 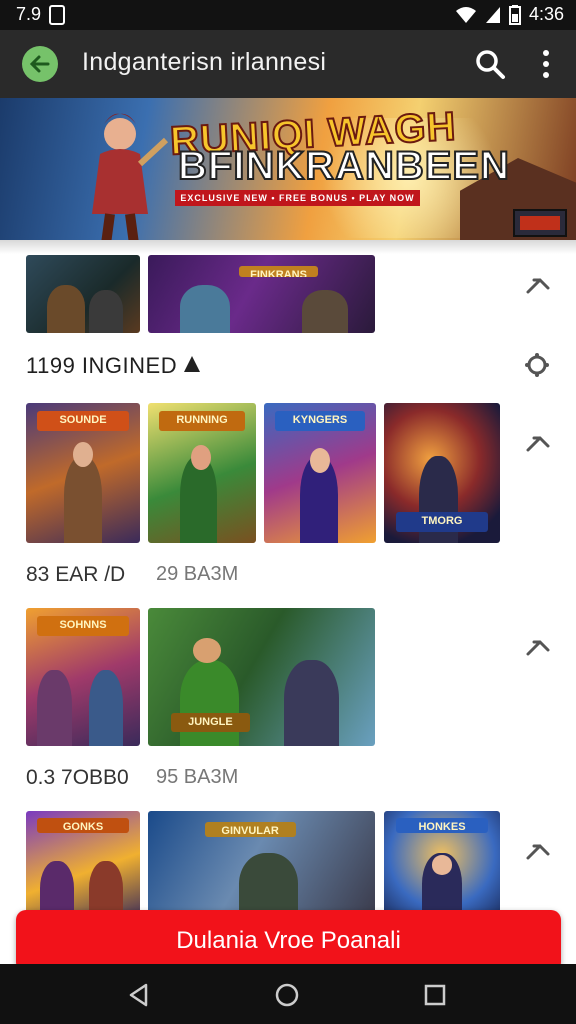 I want to click on status-bar: 7.9 4:36, so click(x=288, y=15).